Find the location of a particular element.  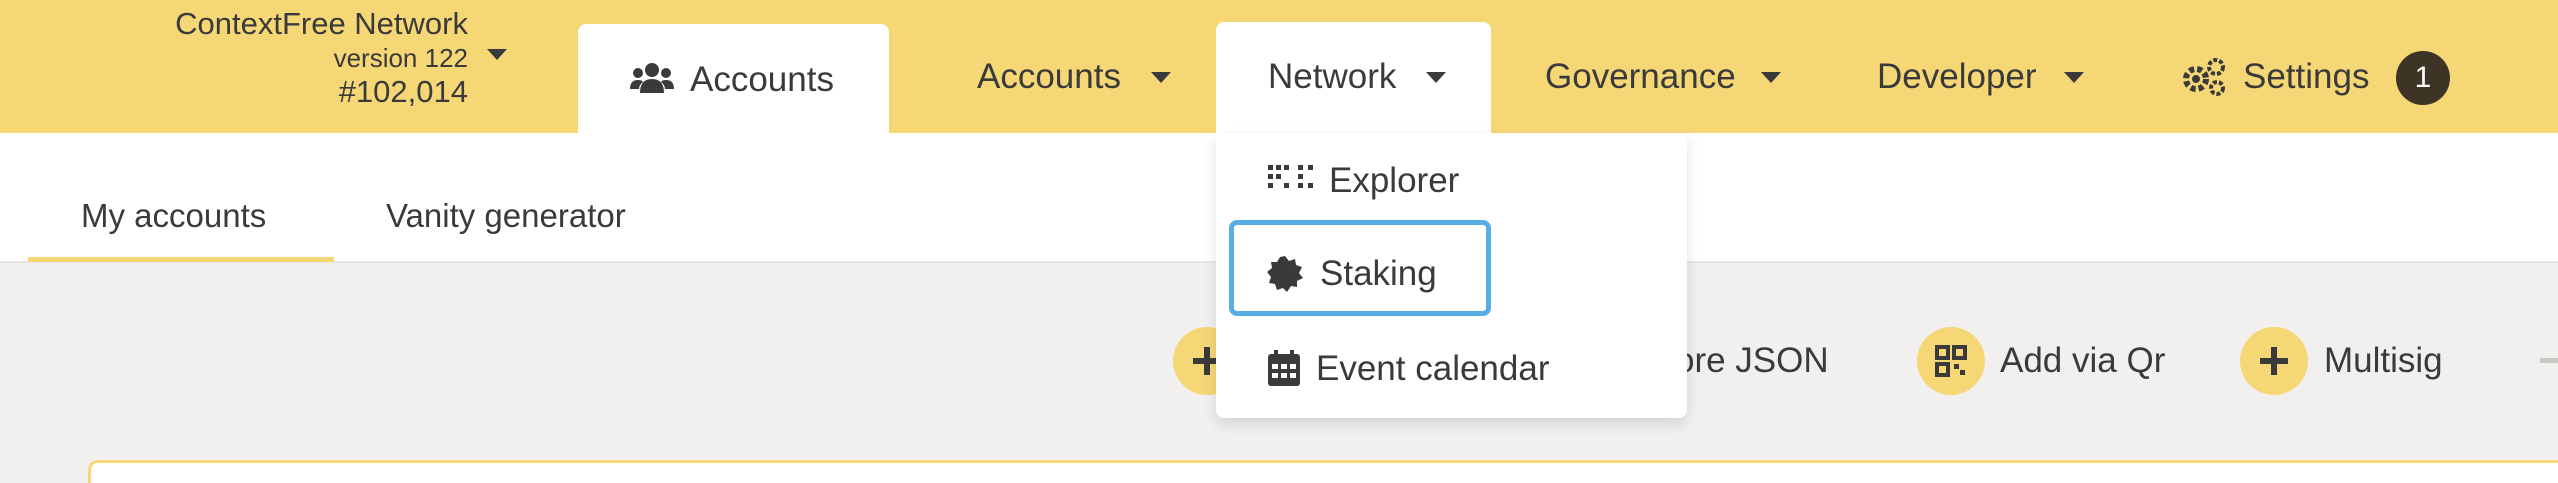

nav-developer-menu: Developer is located at coordinates (1957, 77).